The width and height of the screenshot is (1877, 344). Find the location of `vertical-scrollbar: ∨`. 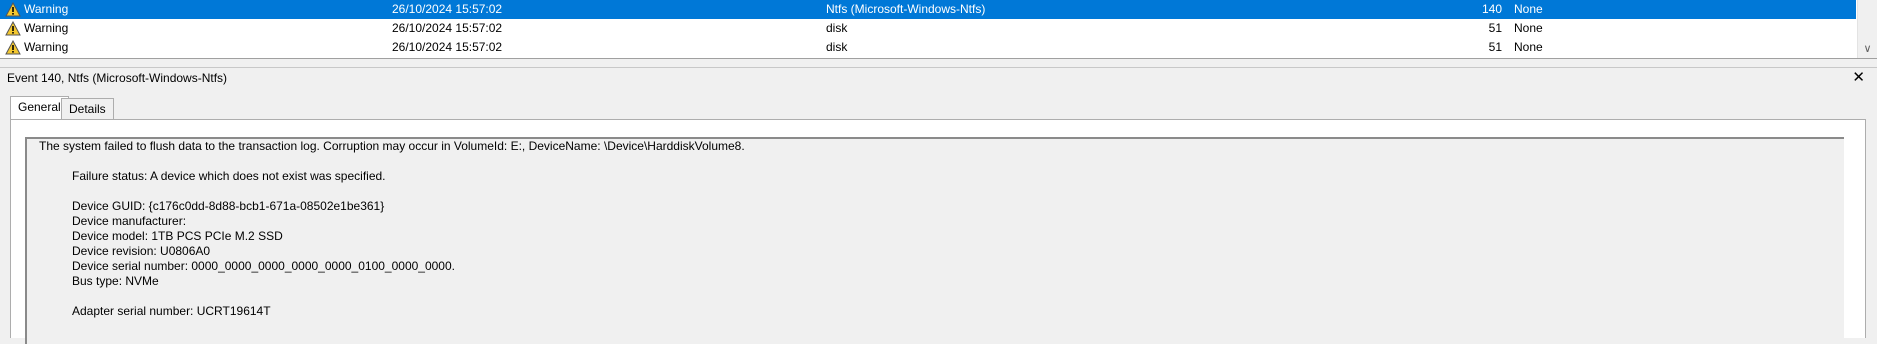

vertical-scrollbar: ∨ is located at coordinates (1867, 29).